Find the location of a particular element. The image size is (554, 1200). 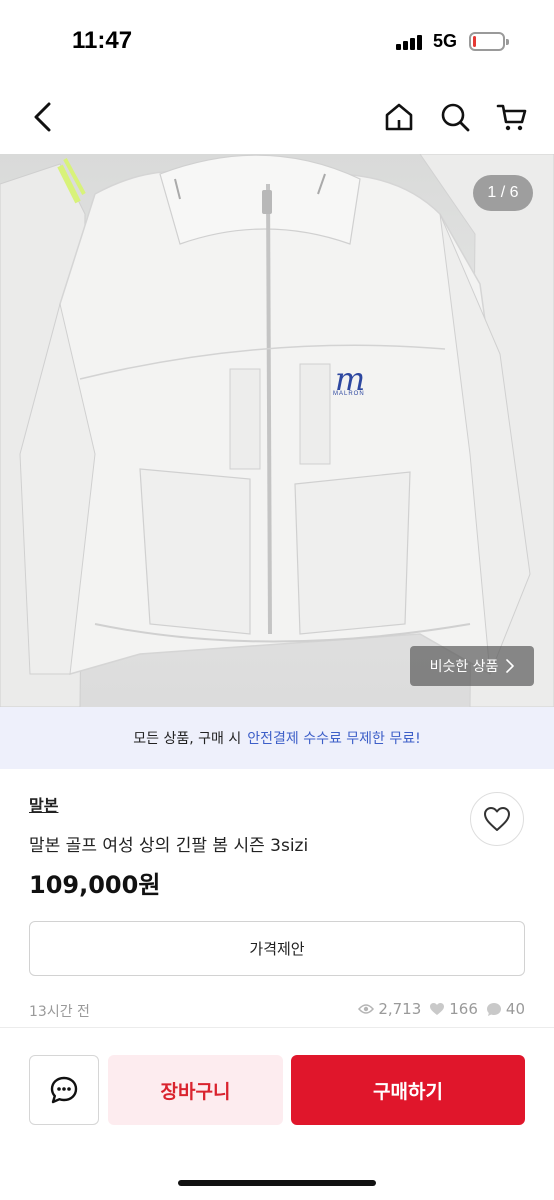

image-counter: 1 / 6 is located at coordinates (503, 193).